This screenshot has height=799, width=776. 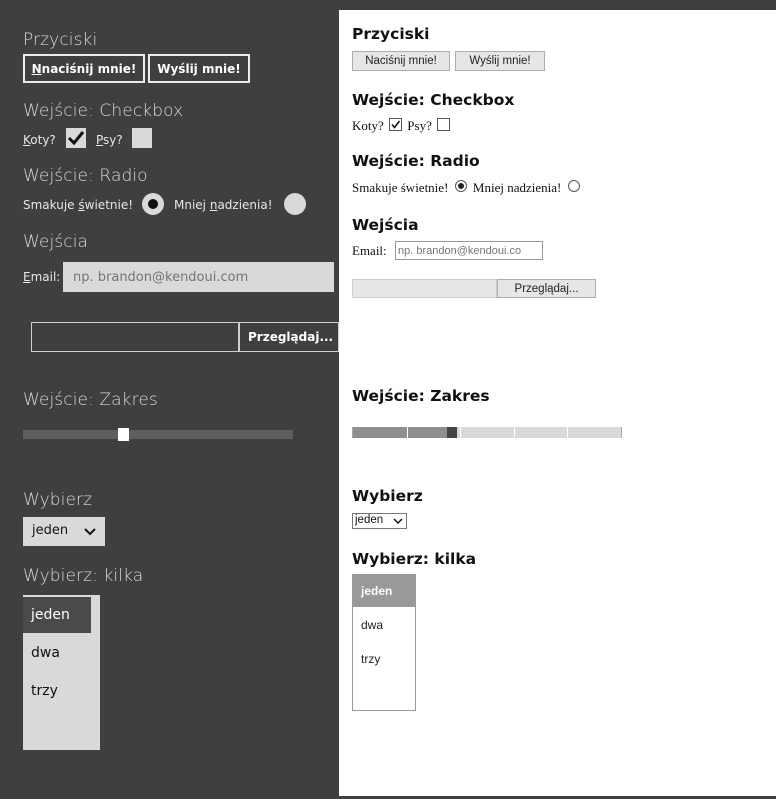 I want to click on light-select-dropdown: jeden, so click(x=379, y=521).